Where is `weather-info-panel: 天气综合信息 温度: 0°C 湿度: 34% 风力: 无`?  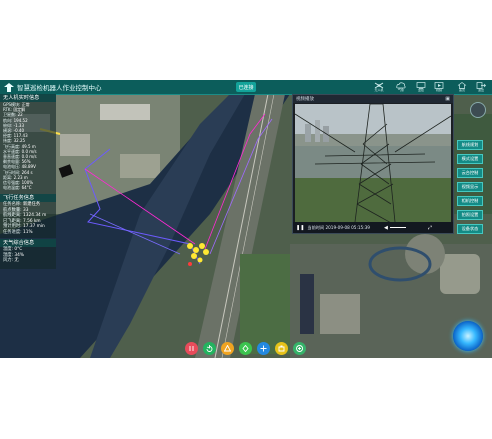
weather-info-panel: 天气综合信息 温度: 0°C 湿度: 34% 风力: 无 is located at coordinates (28, 254).